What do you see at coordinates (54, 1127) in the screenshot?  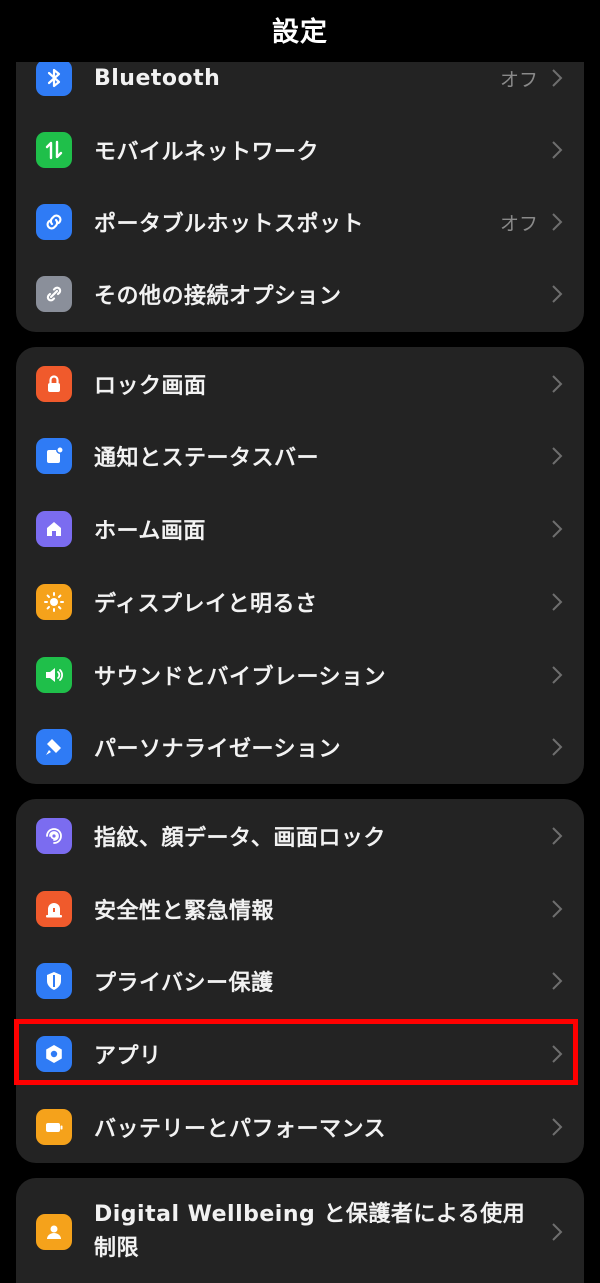 I see `battery-icon` at bounding box center [54, 1127].